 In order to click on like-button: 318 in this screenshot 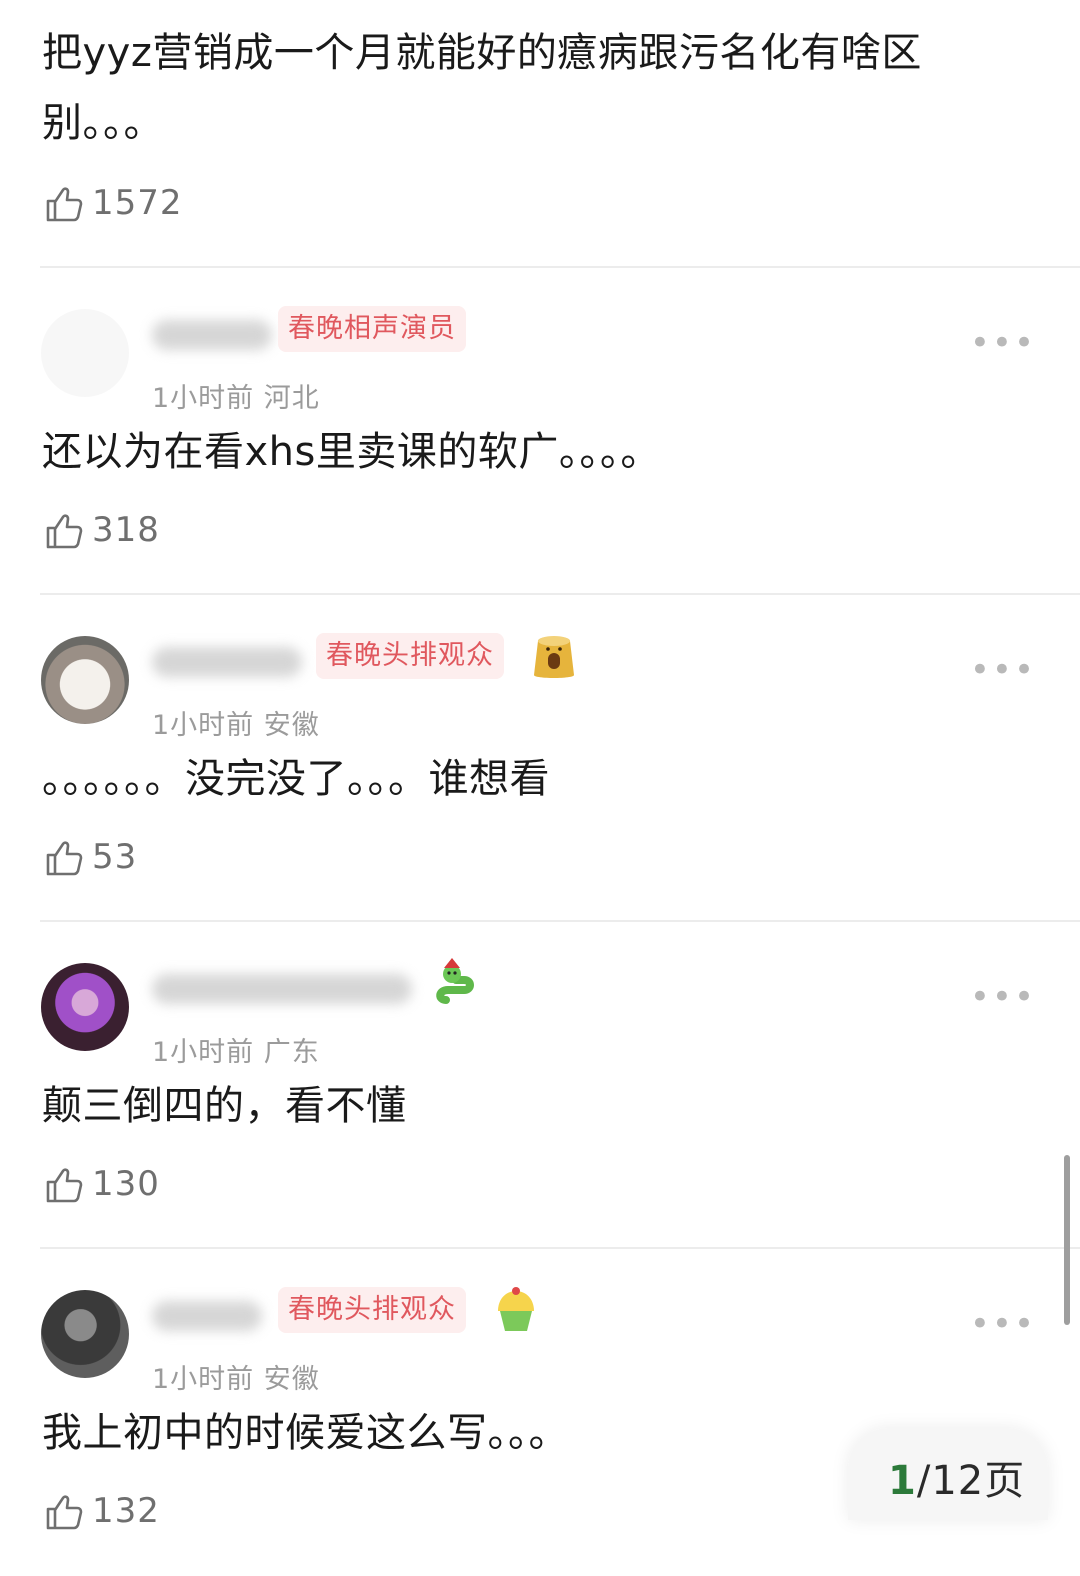, I will do `click(101, 530)`.